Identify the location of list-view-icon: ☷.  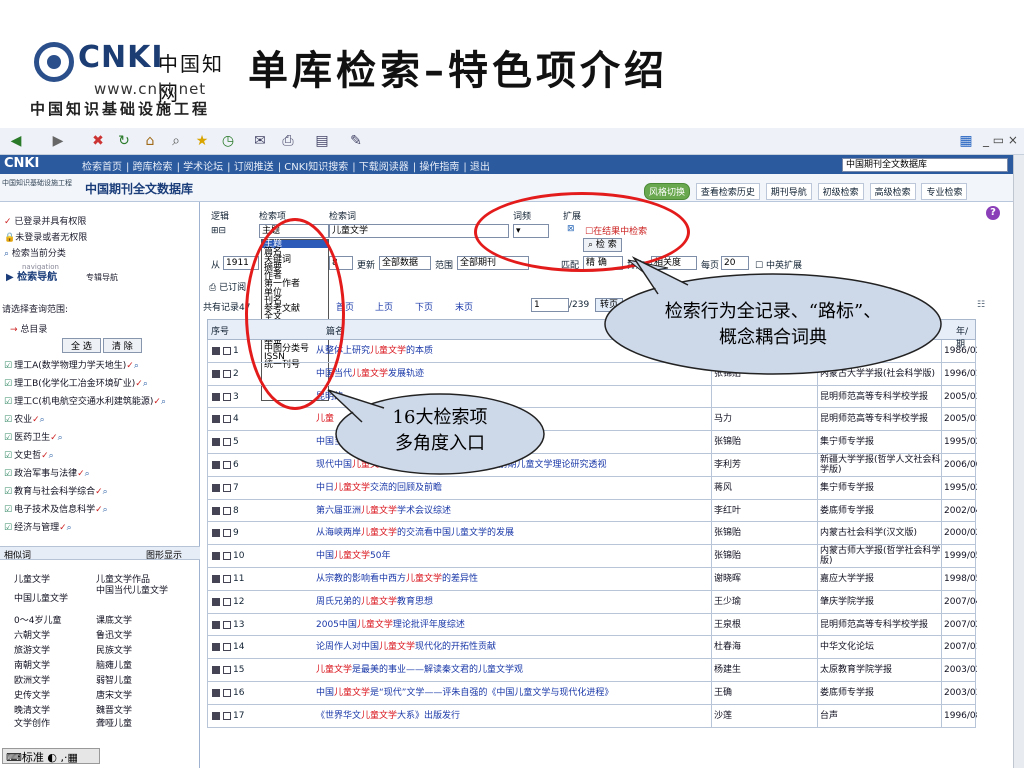
(981, 305).